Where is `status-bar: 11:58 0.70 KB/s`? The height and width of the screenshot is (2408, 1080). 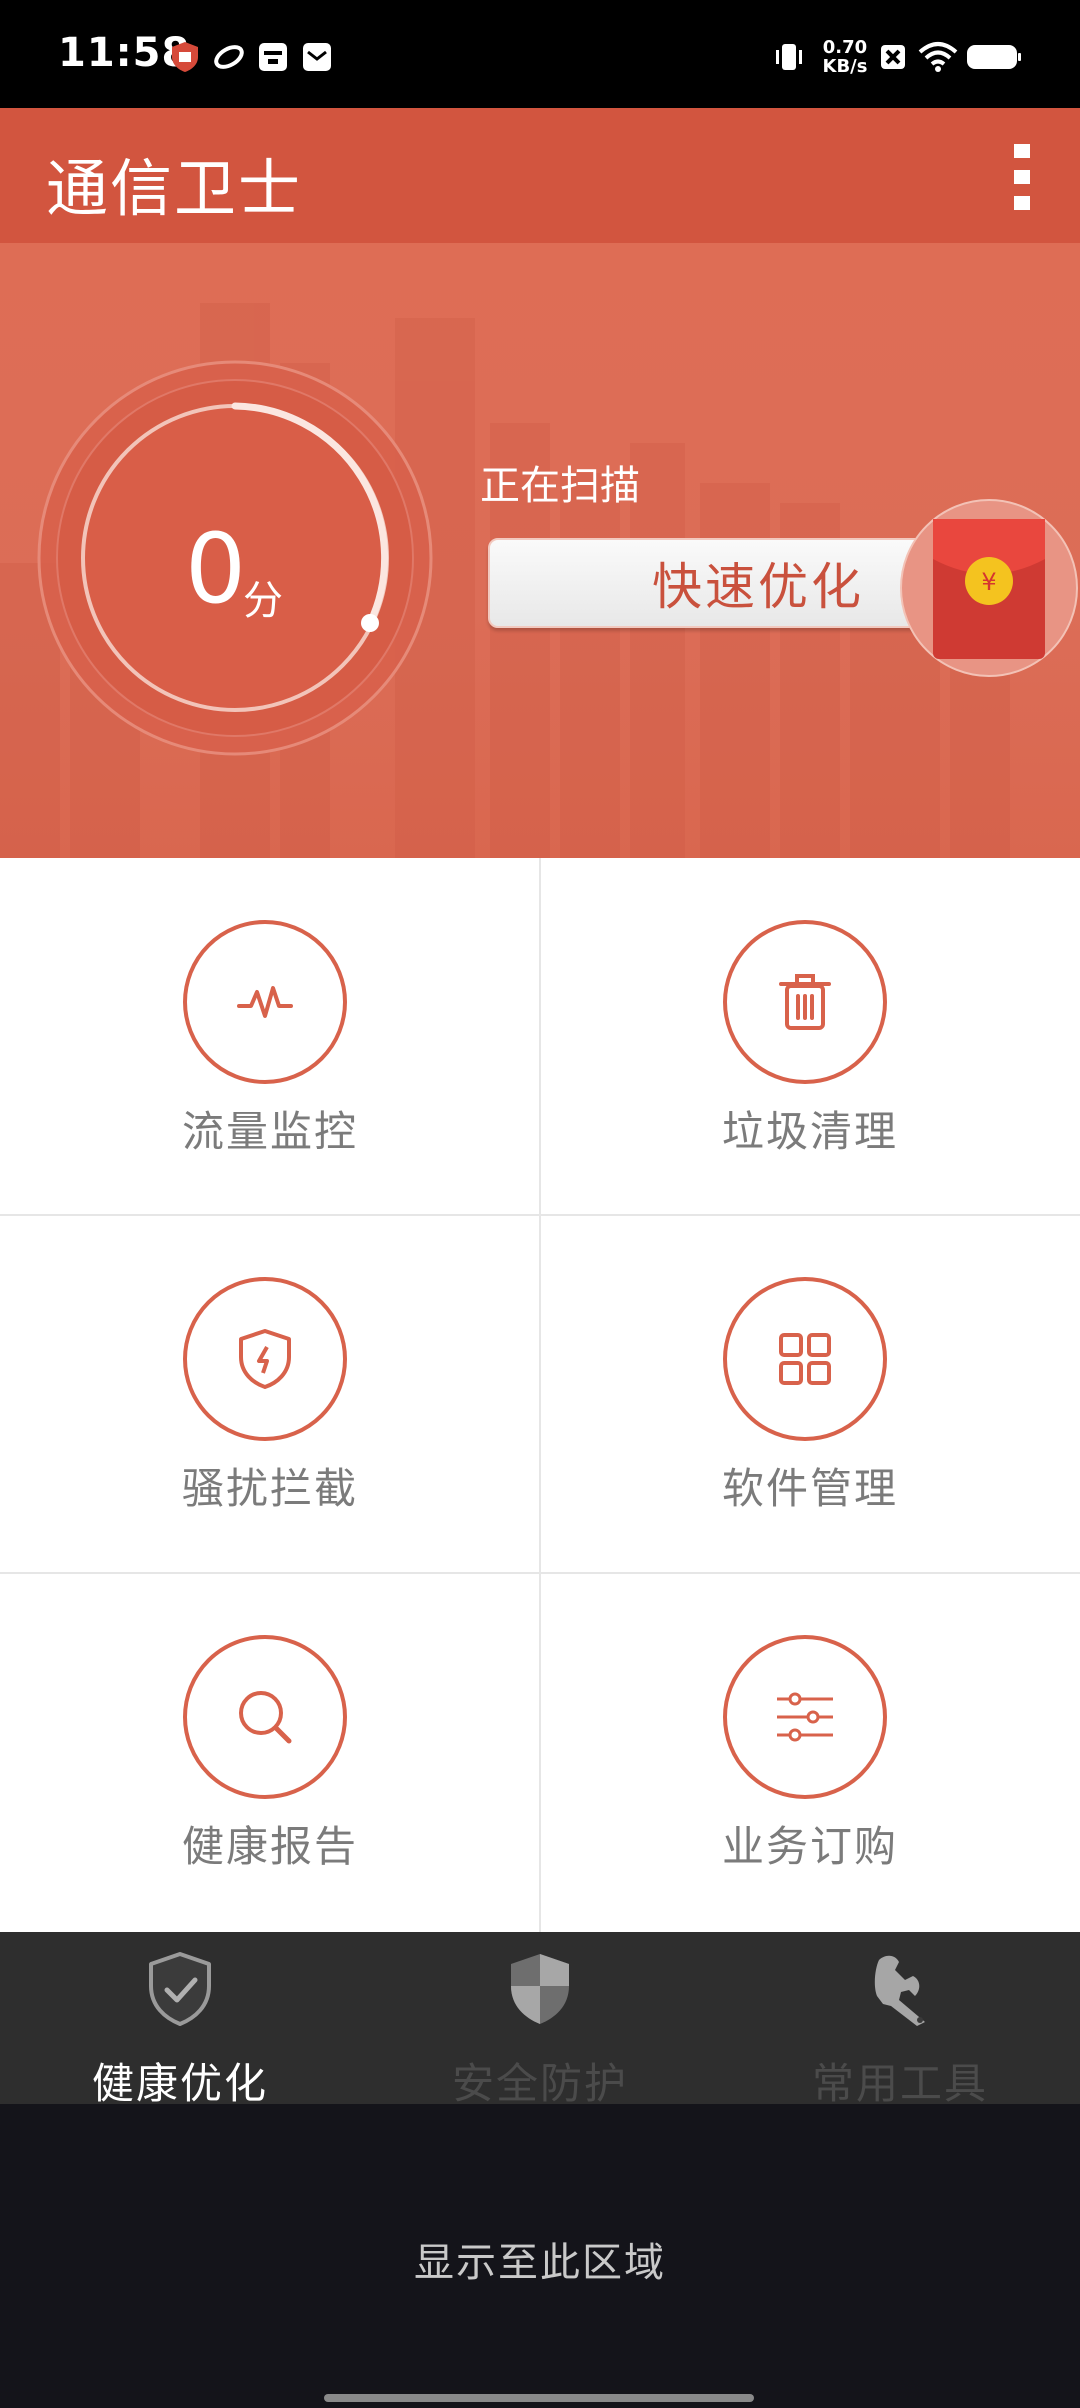 status-bar: 11:58 0.70 KB/s is located at coordinates (540, 54).